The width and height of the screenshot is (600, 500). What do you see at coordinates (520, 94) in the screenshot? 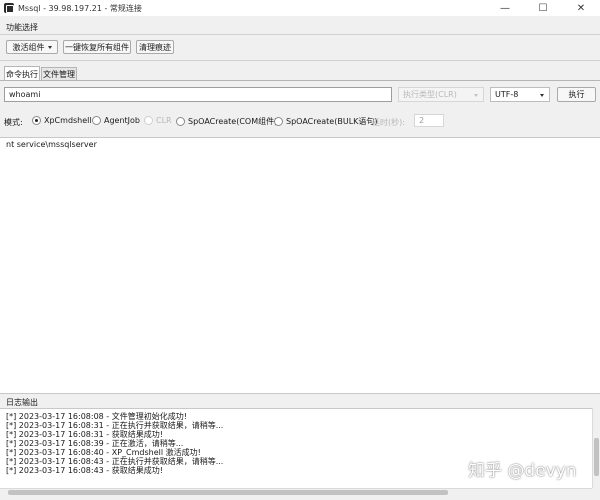
I see `encoding-select: UTF-8` at bounding box center [520, 94].